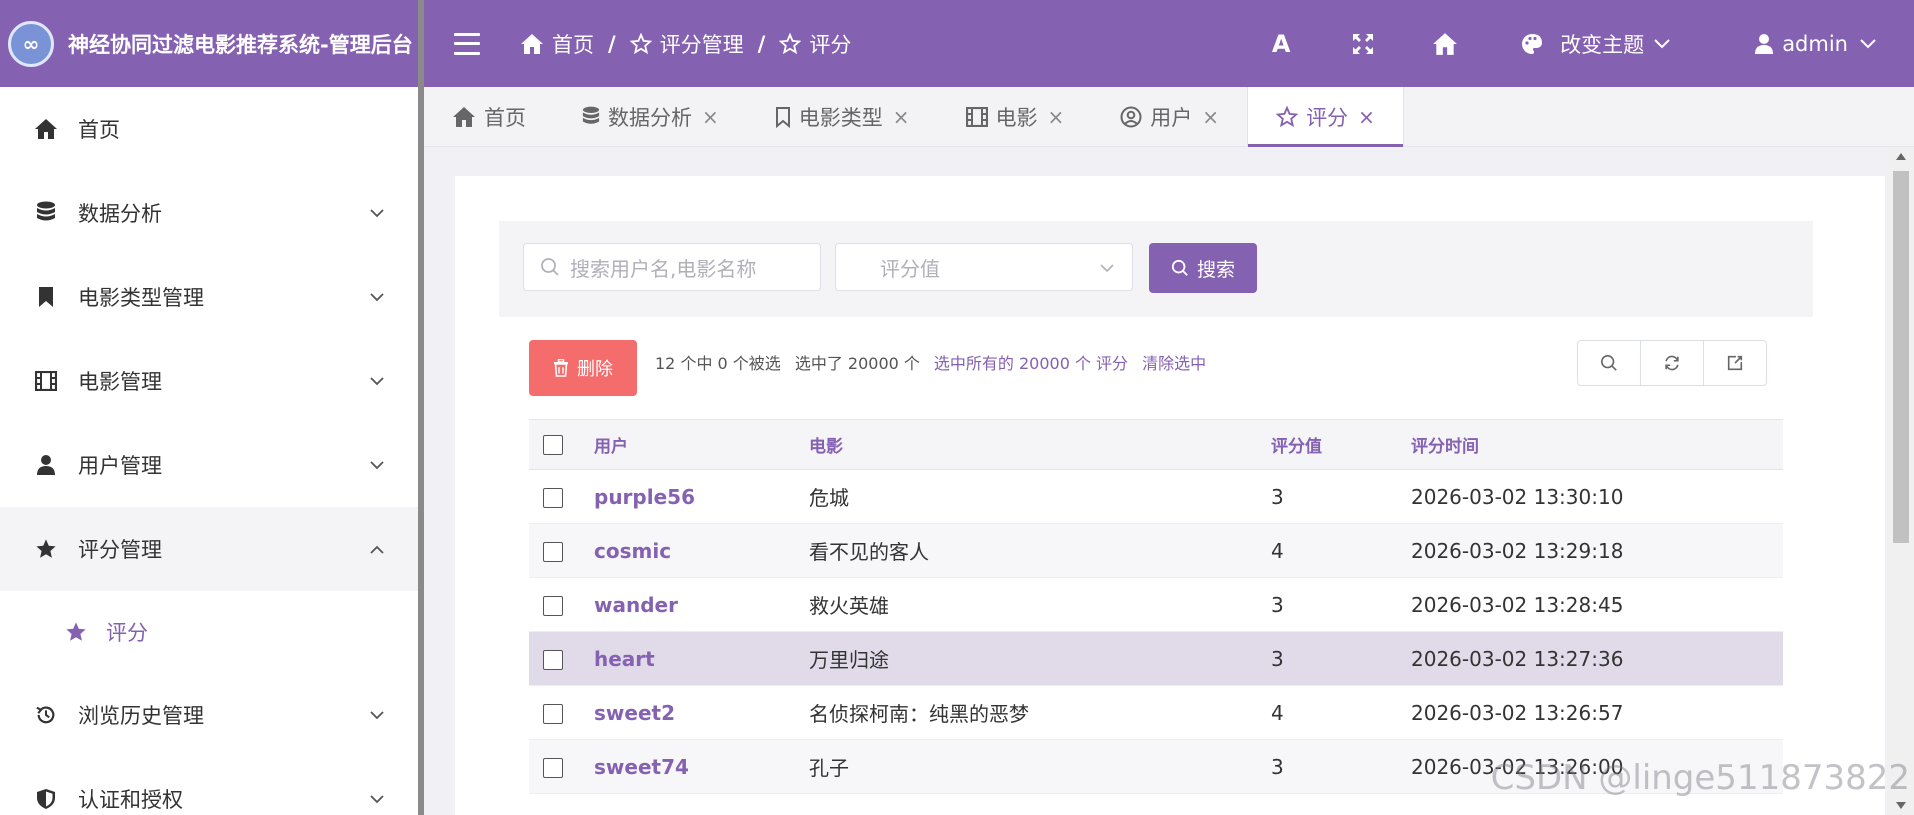  I want to click on tab-user: 用户 ×, so click(1169, 116).